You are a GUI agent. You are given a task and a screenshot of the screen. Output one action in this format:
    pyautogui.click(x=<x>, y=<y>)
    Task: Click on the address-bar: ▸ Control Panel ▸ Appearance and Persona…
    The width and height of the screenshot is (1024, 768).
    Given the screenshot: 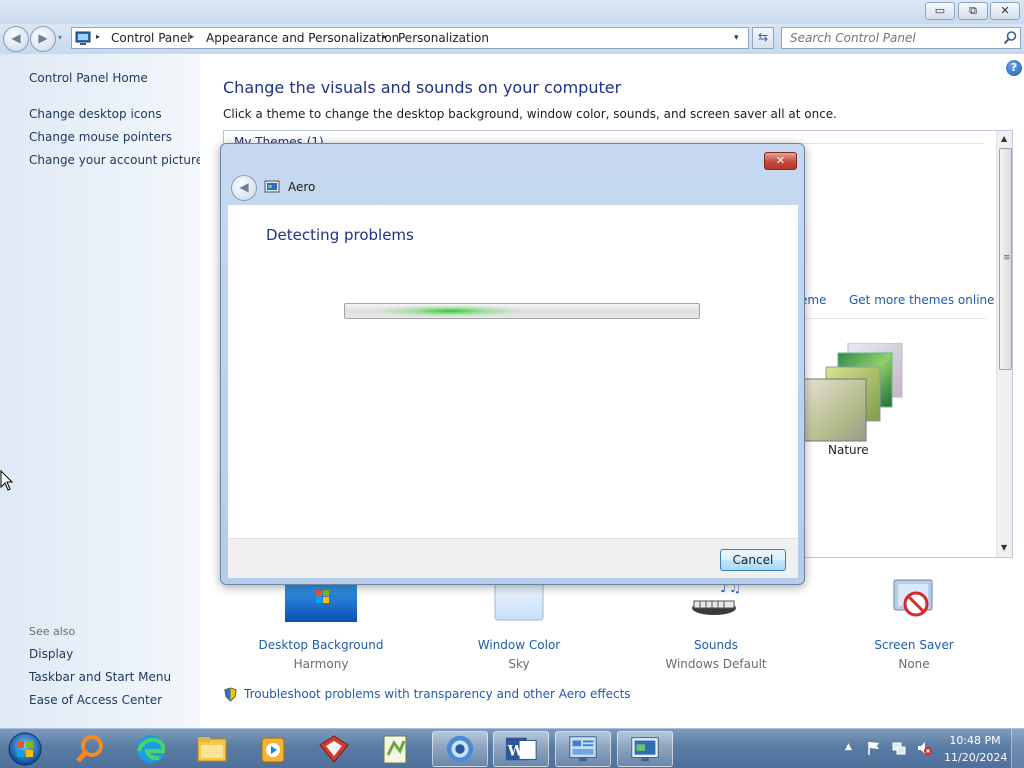 What is the action you would take?
    pyautogui.click(x=410, y=38)
    